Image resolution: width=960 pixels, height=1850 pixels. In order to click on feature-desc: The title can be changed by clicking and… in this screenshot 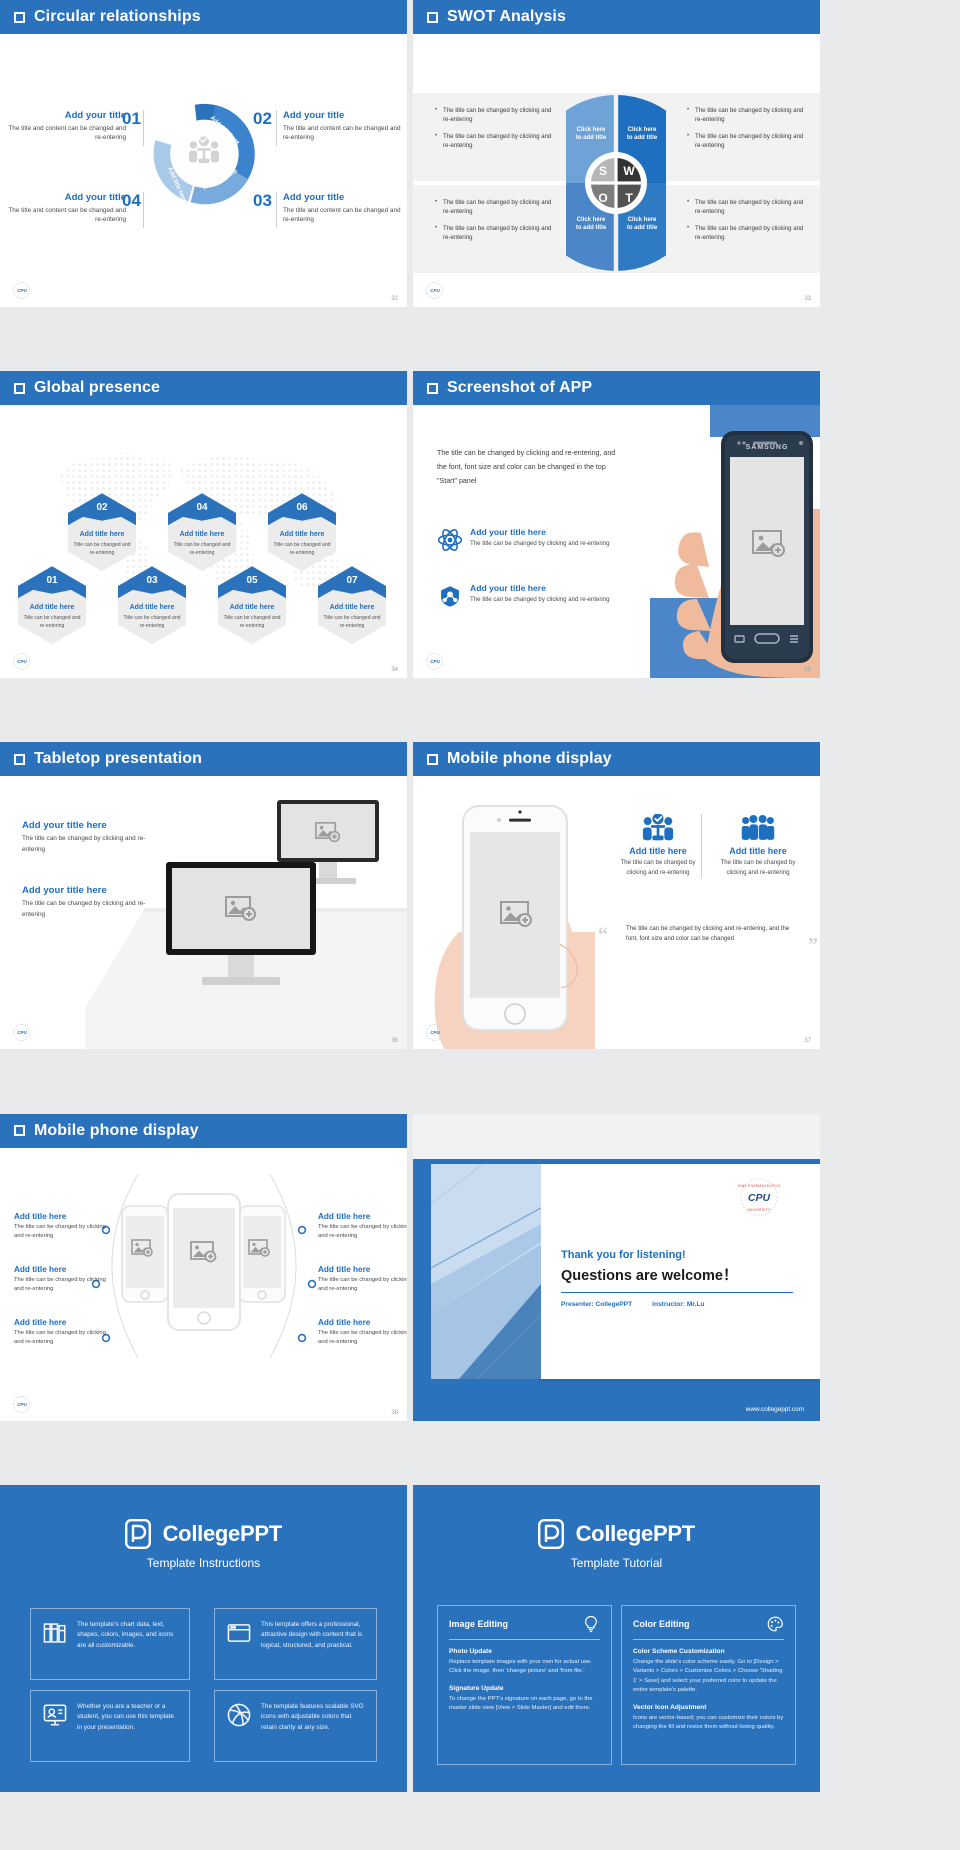, I will do `click(540, 600)`.